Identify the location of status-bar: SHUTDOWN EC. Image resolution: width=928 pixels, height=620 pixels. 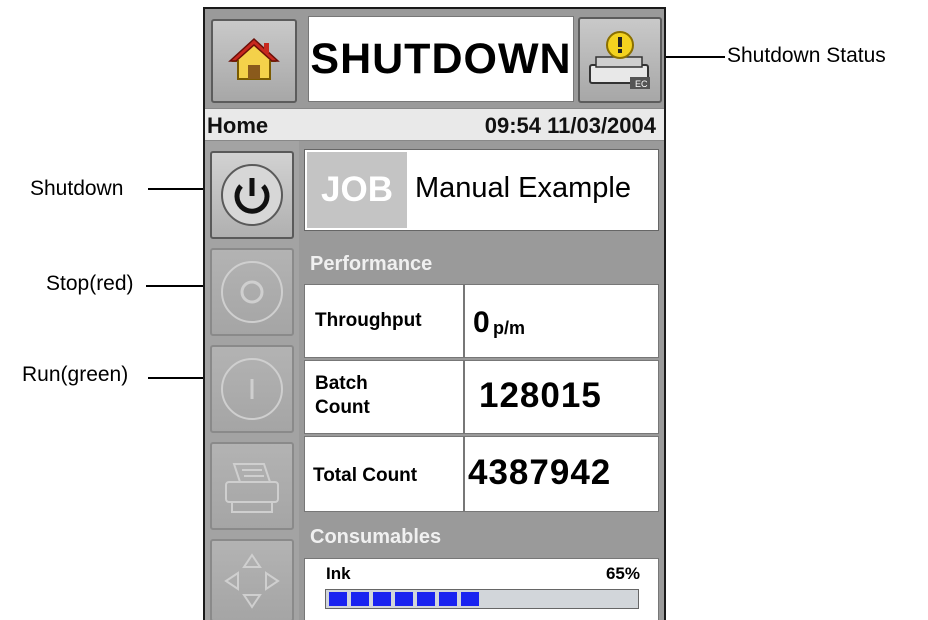
(434, 59).